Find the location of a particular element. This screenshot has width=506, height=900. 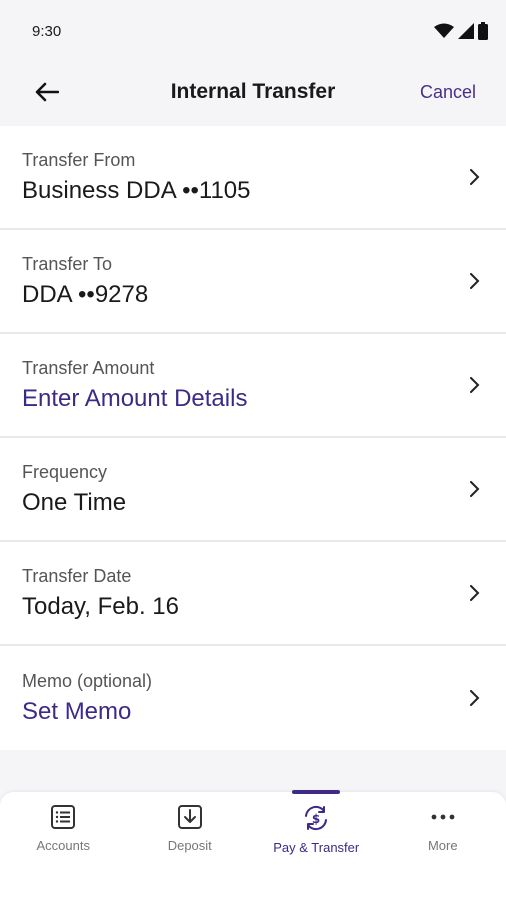

cancel-button: Cancel is located at coordinates (448, 92).